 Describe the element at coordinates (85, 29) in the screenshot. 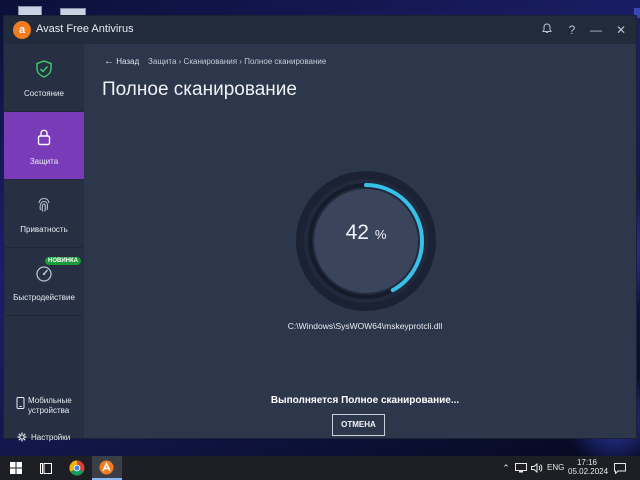

I see `window-title: Avast Free Antivirus` at that location.